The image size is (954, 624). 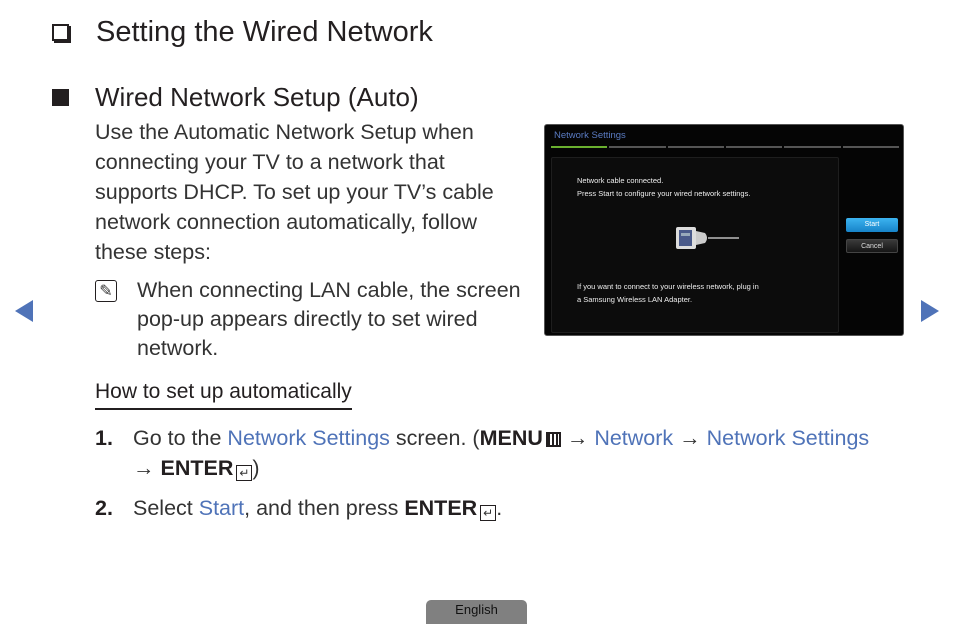 I want to click on tv-progress-steps, so click(x=725, y=147).